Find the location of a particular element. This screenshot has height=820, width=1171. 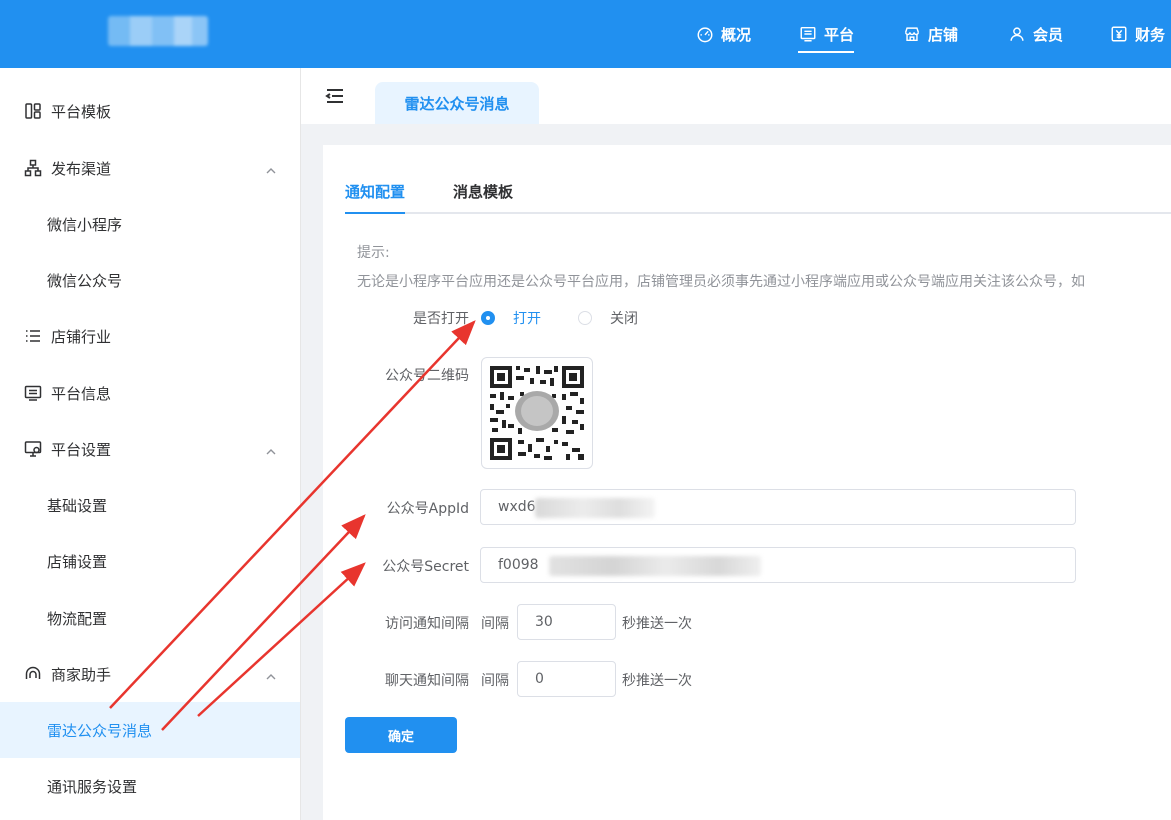

chat-suffix: 秒推送一次 is located at coordinates (657, 681).